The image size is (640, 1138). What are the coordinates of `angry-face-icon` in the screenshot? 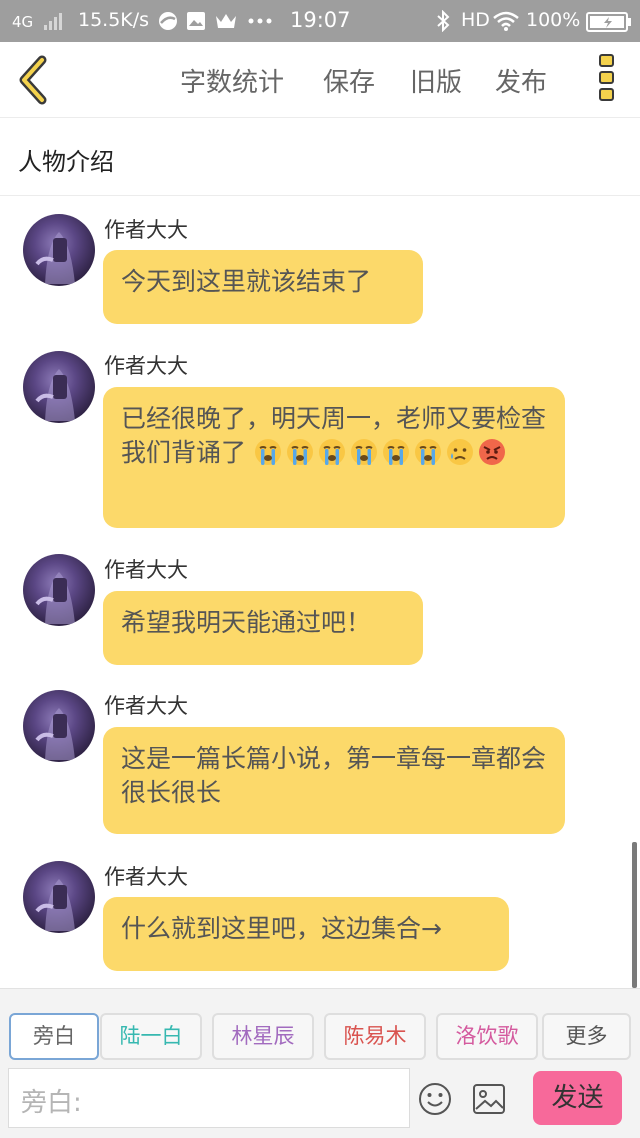 It's located at (491, 452).